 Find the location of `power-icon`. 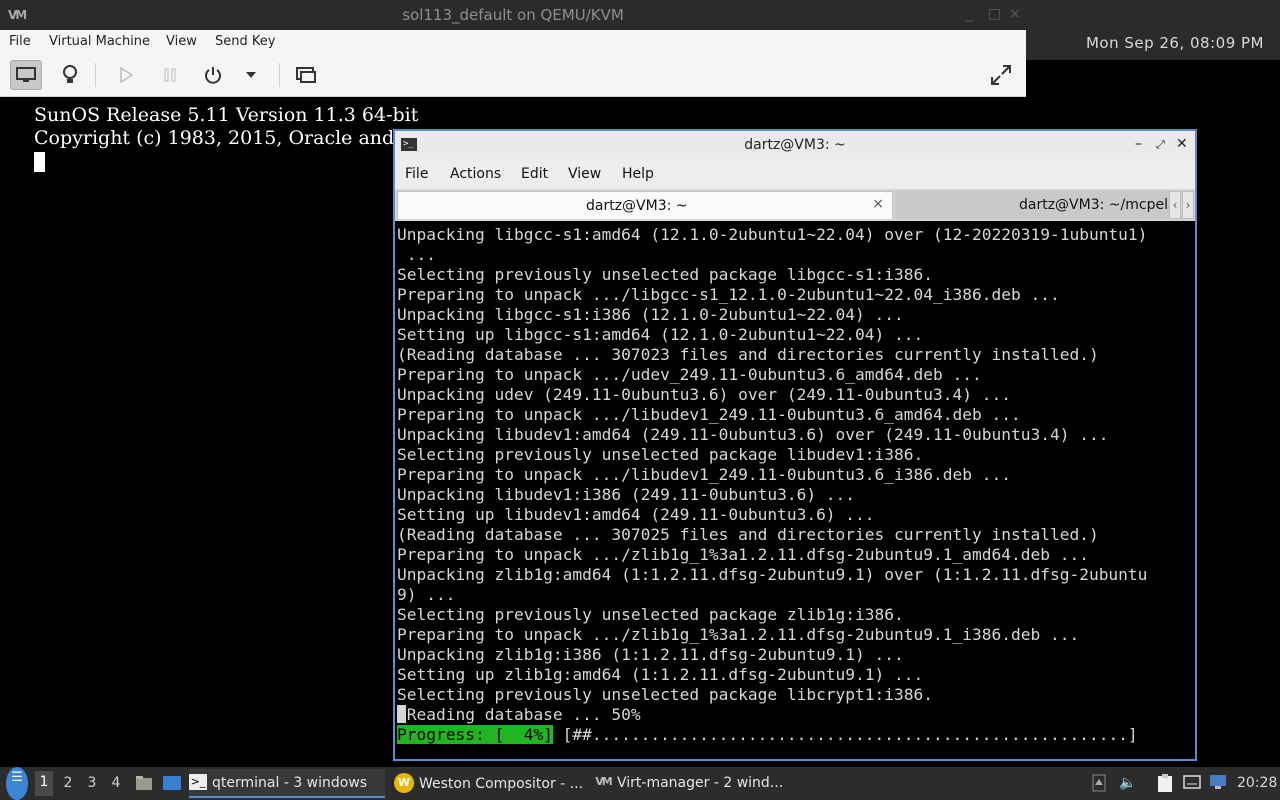

power-icon is located at coordinates (213, 75).